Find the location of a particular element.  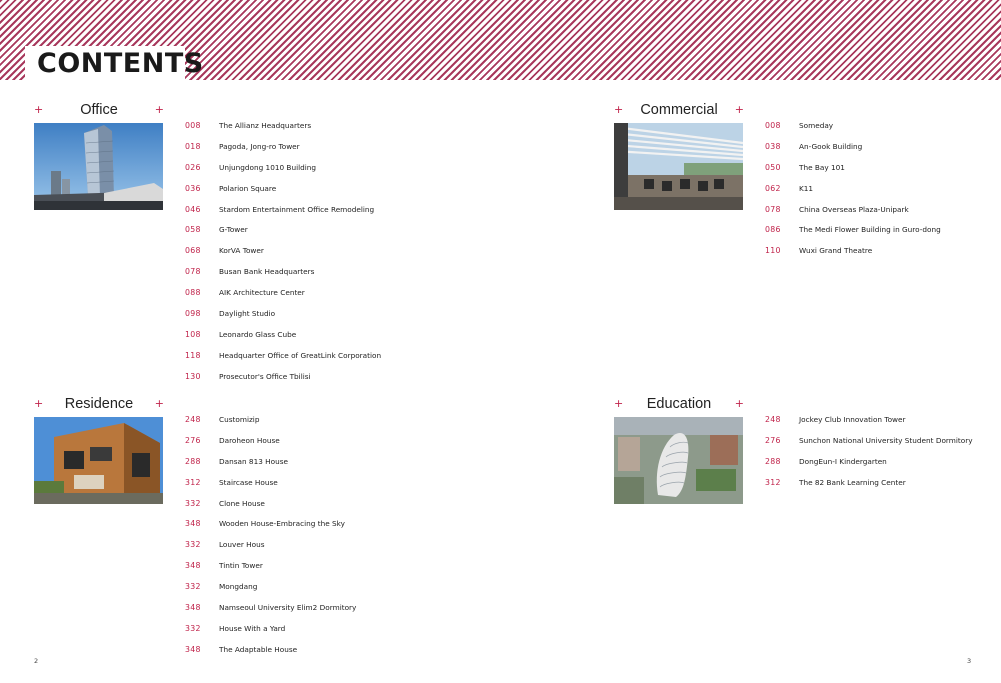

project-name: The Bay 101 is located at coordinates (822, 167).